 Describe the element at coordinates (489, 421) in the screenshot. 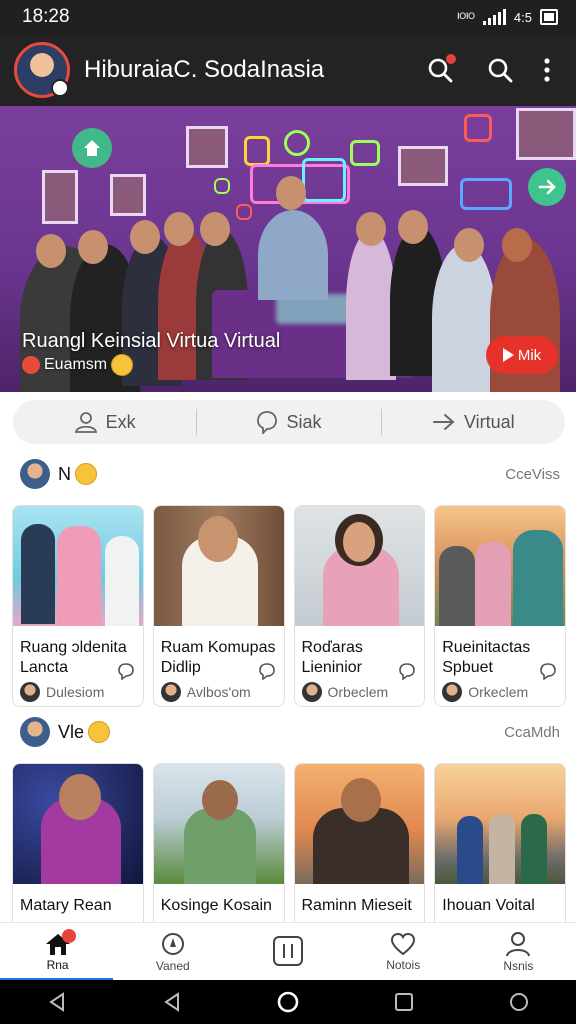

I see `segment-label: Virtual` at that location.